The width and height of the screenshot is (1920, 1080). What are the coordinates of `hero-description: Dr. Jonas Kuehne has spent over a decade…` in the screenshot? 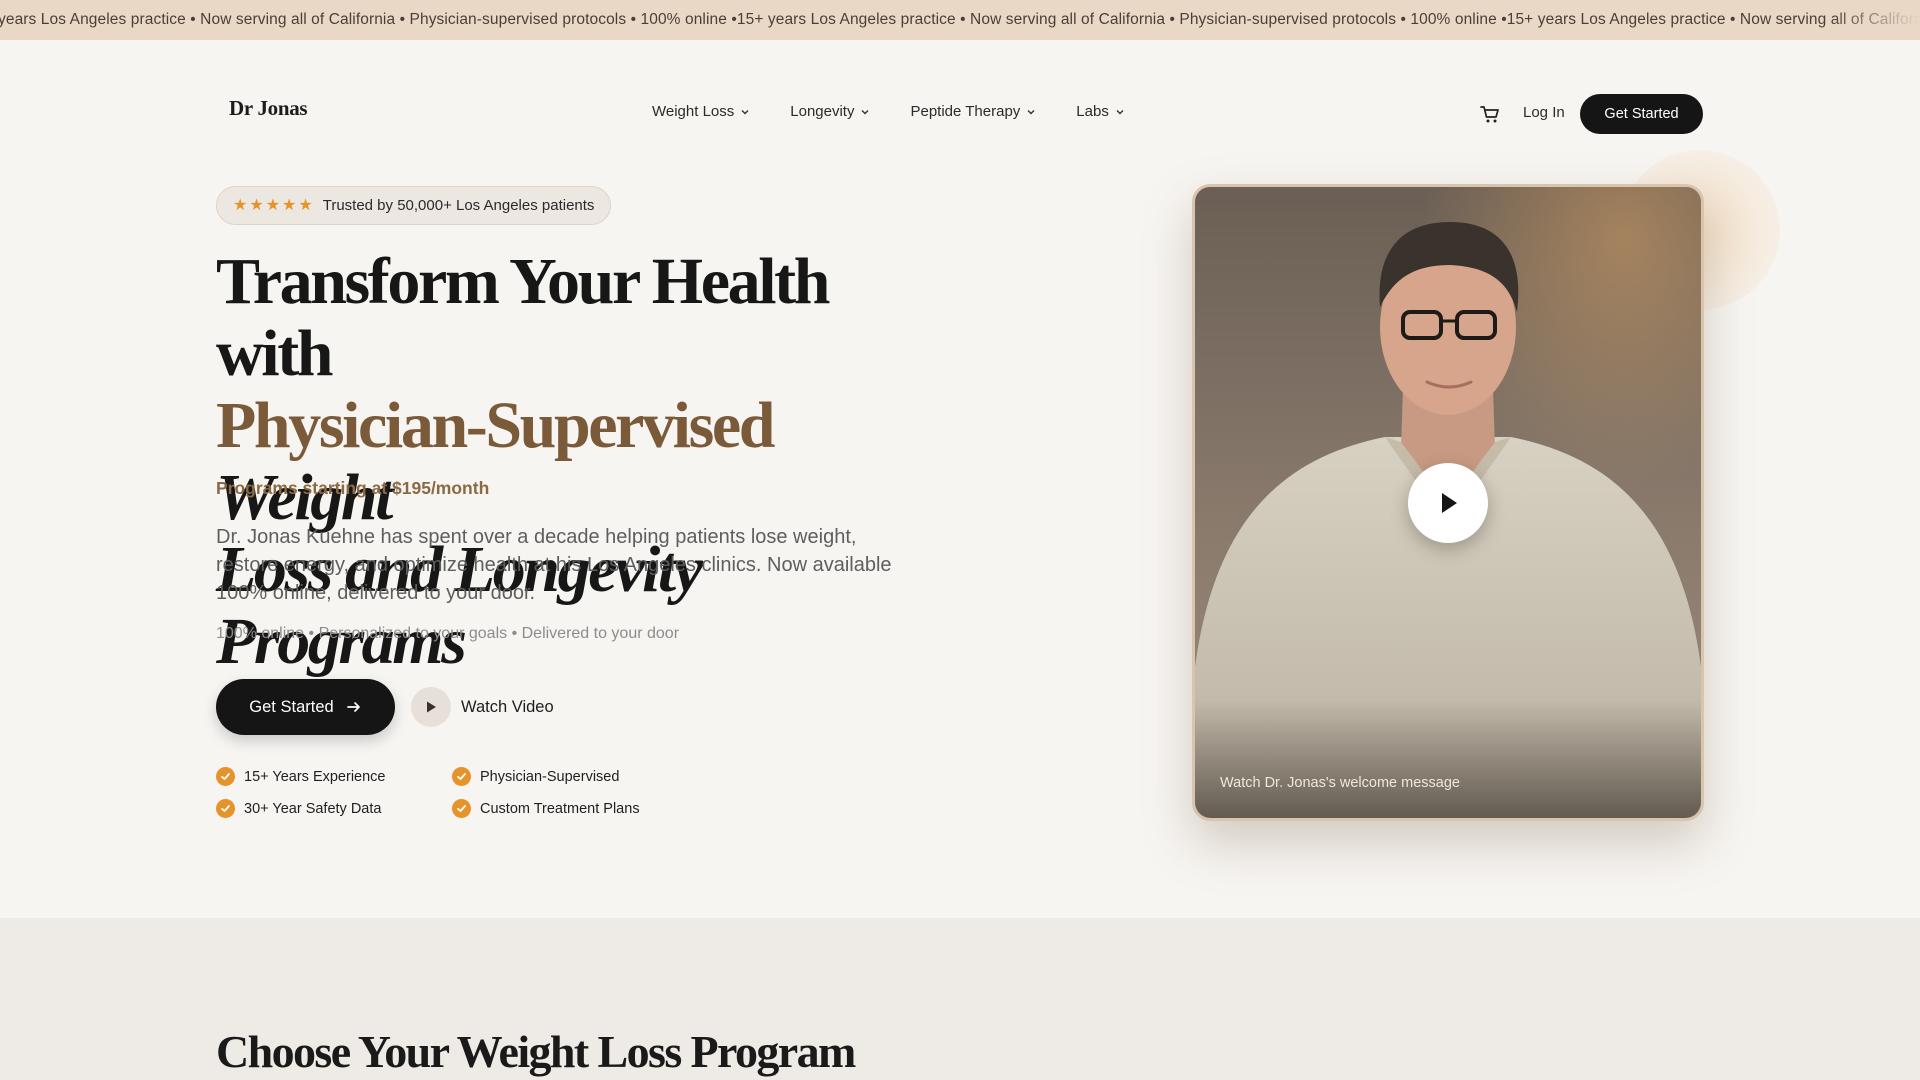 It's located at (554, 565).